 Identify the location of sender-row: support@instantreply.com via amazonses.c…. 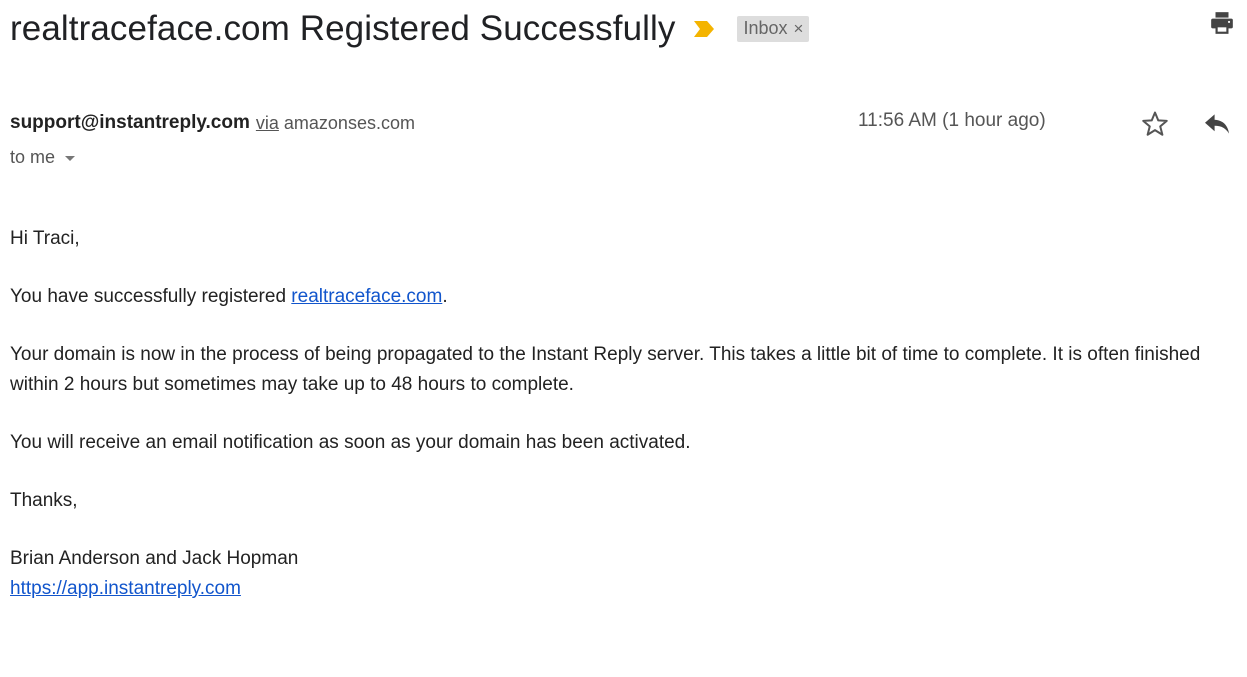
(619, 123).